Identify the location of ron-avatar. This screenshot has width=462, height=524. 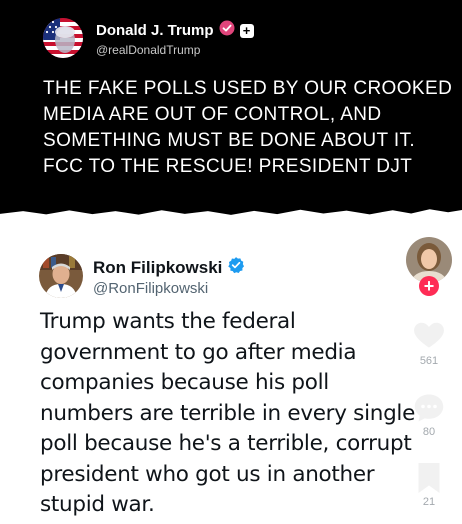
(61, 276).